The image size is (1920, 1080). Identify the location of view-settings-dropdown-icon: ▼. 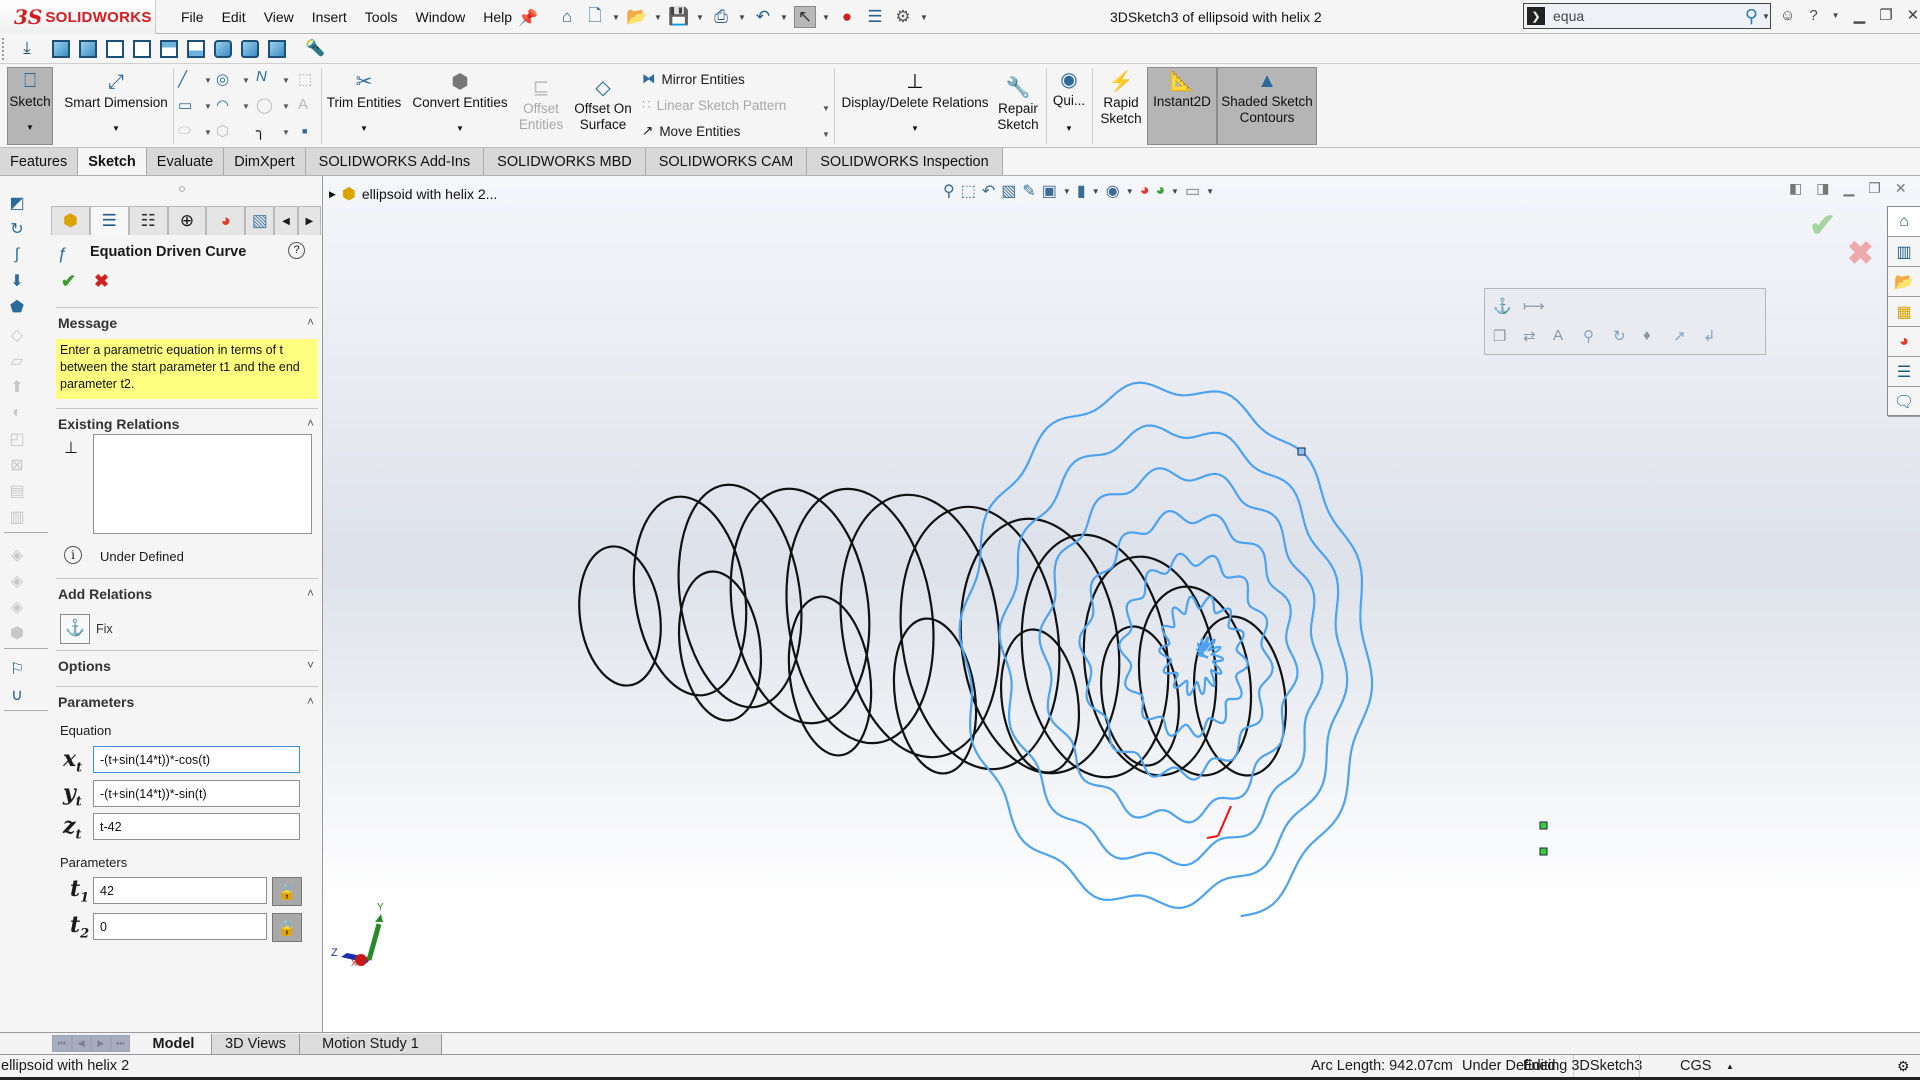
(1210, 191).